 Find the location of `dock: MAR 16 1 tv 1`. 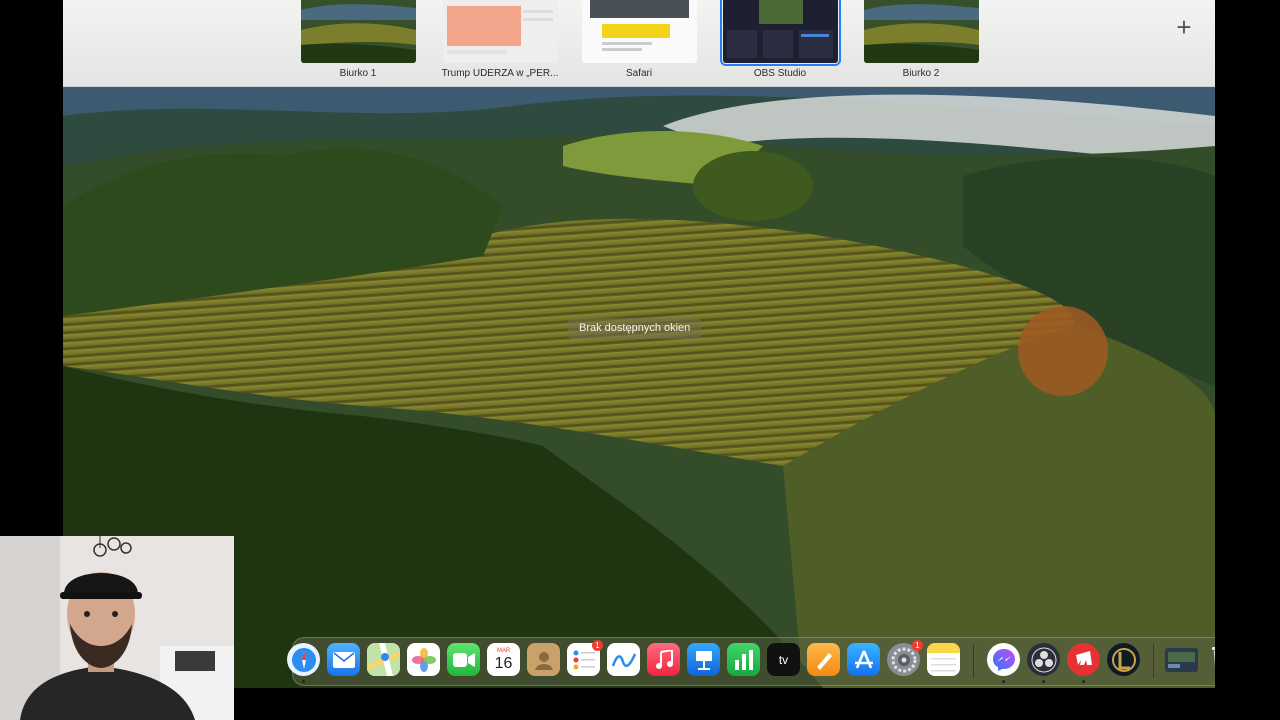

dock: MAR 16 1 tv 1 is located at coordinates (751, 661).